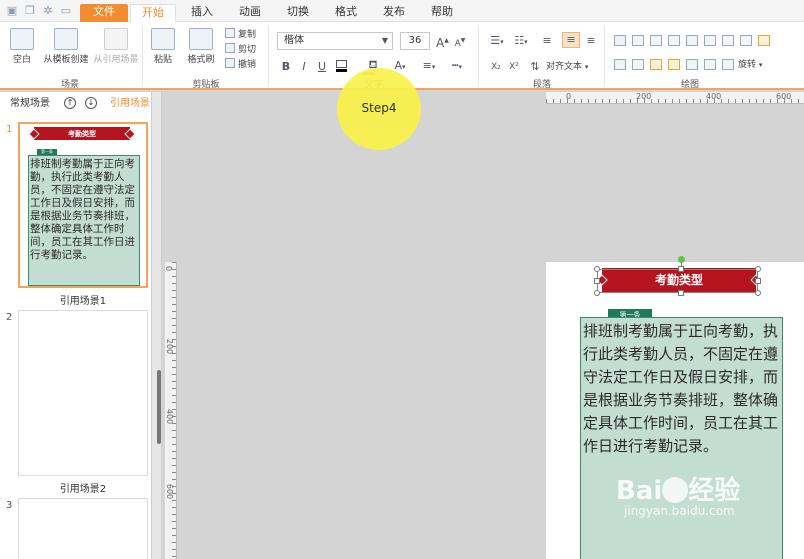  I want to click on undo-icon, so click(230, 63).